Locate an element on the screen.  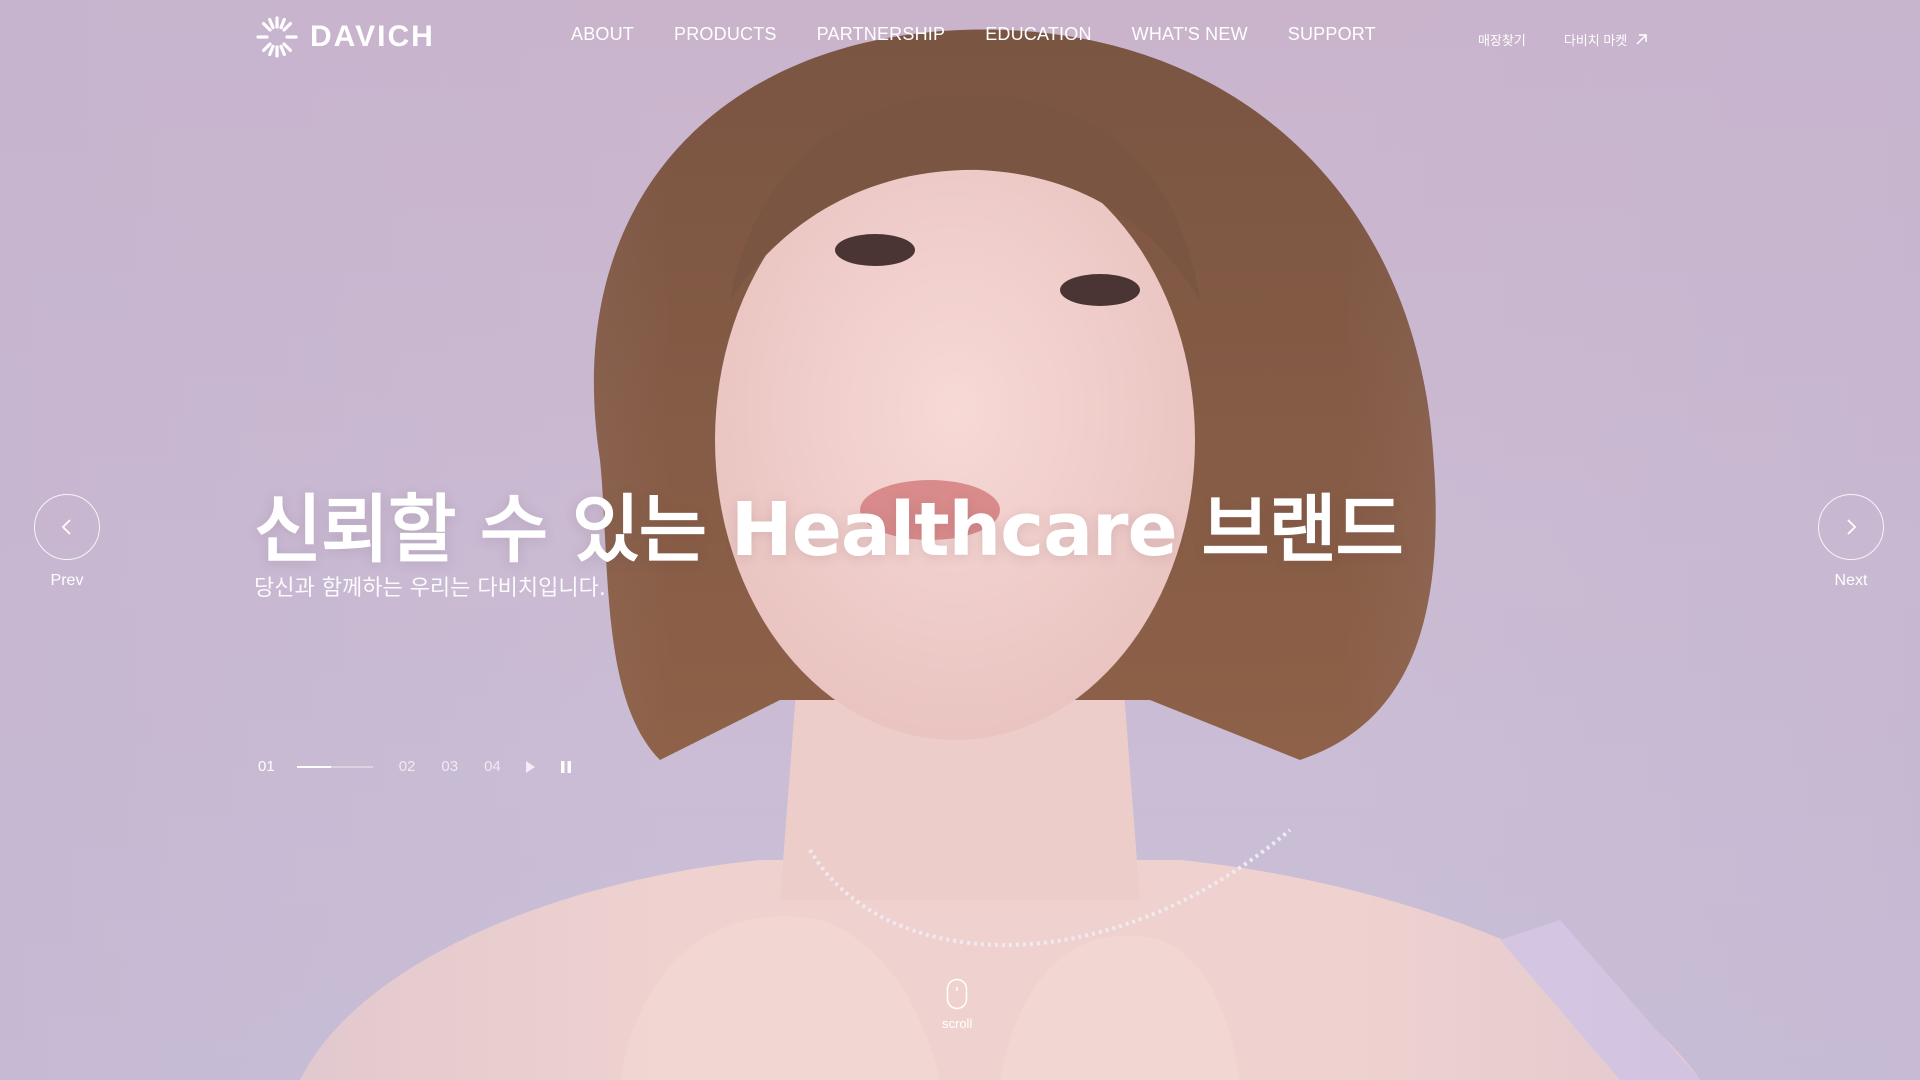
brand-logo: DAVICH is located at coordinates (344, 37).